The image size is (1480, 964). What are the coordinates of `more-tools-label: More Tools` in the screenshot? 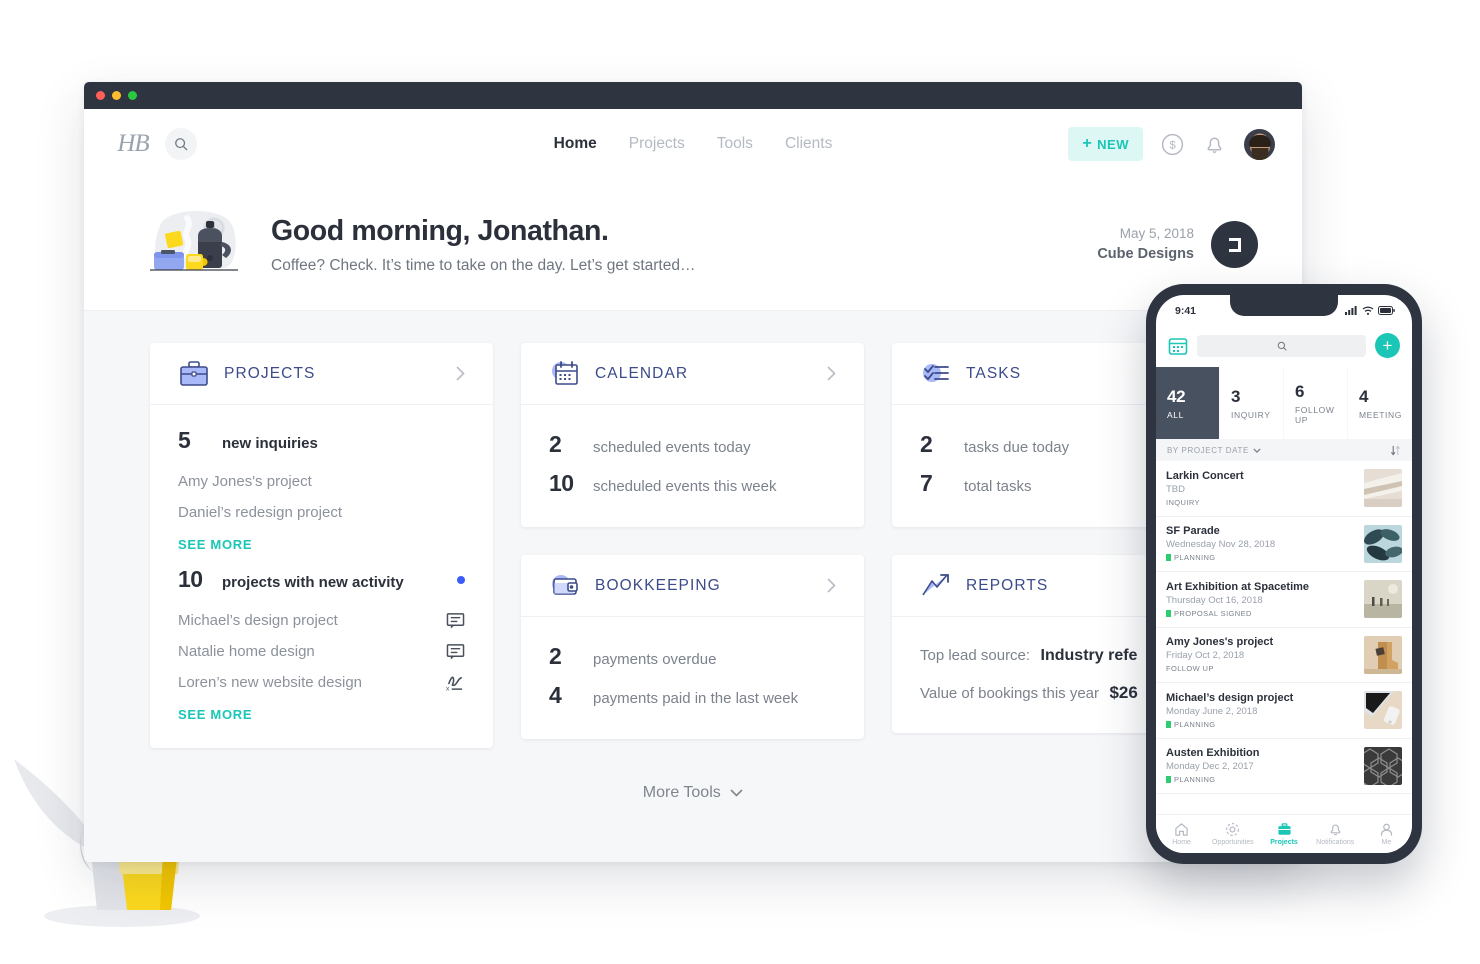 It's located at (681, 792).